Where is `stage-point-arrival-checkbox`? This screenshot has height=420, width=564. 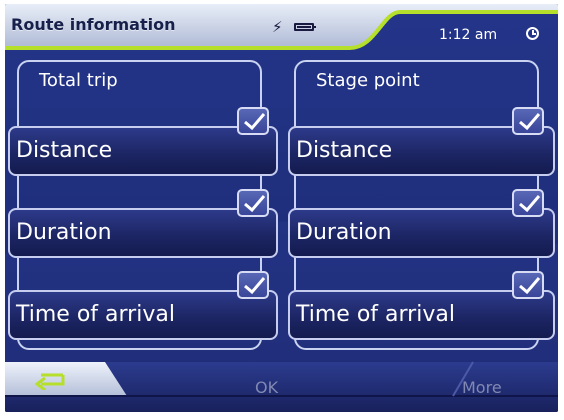
stage-point-arrival-checkbox is located at coordinates (528, 285).